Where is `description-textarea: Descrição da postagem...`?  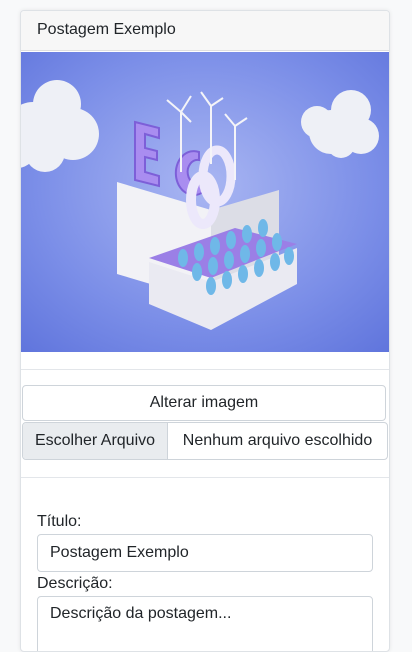 description-textarea: Descrição da postagem... is located at coordinates (205, 623).